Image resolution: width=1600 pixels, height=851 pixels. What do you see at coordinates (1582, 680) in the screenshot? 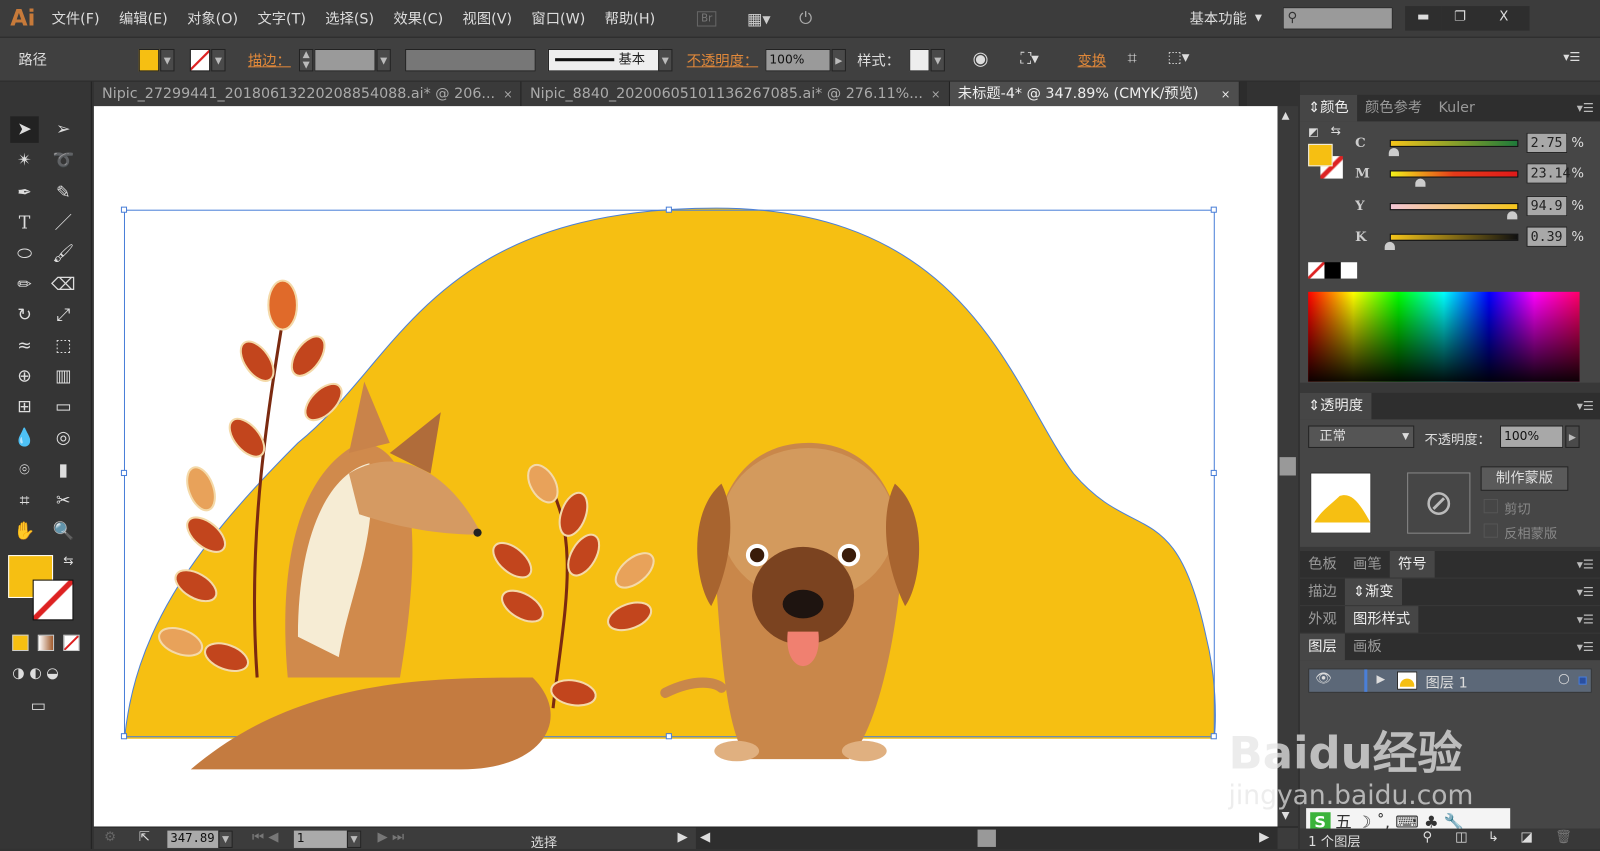
I see `selection-indicator` at bounding box center [1582, 680].